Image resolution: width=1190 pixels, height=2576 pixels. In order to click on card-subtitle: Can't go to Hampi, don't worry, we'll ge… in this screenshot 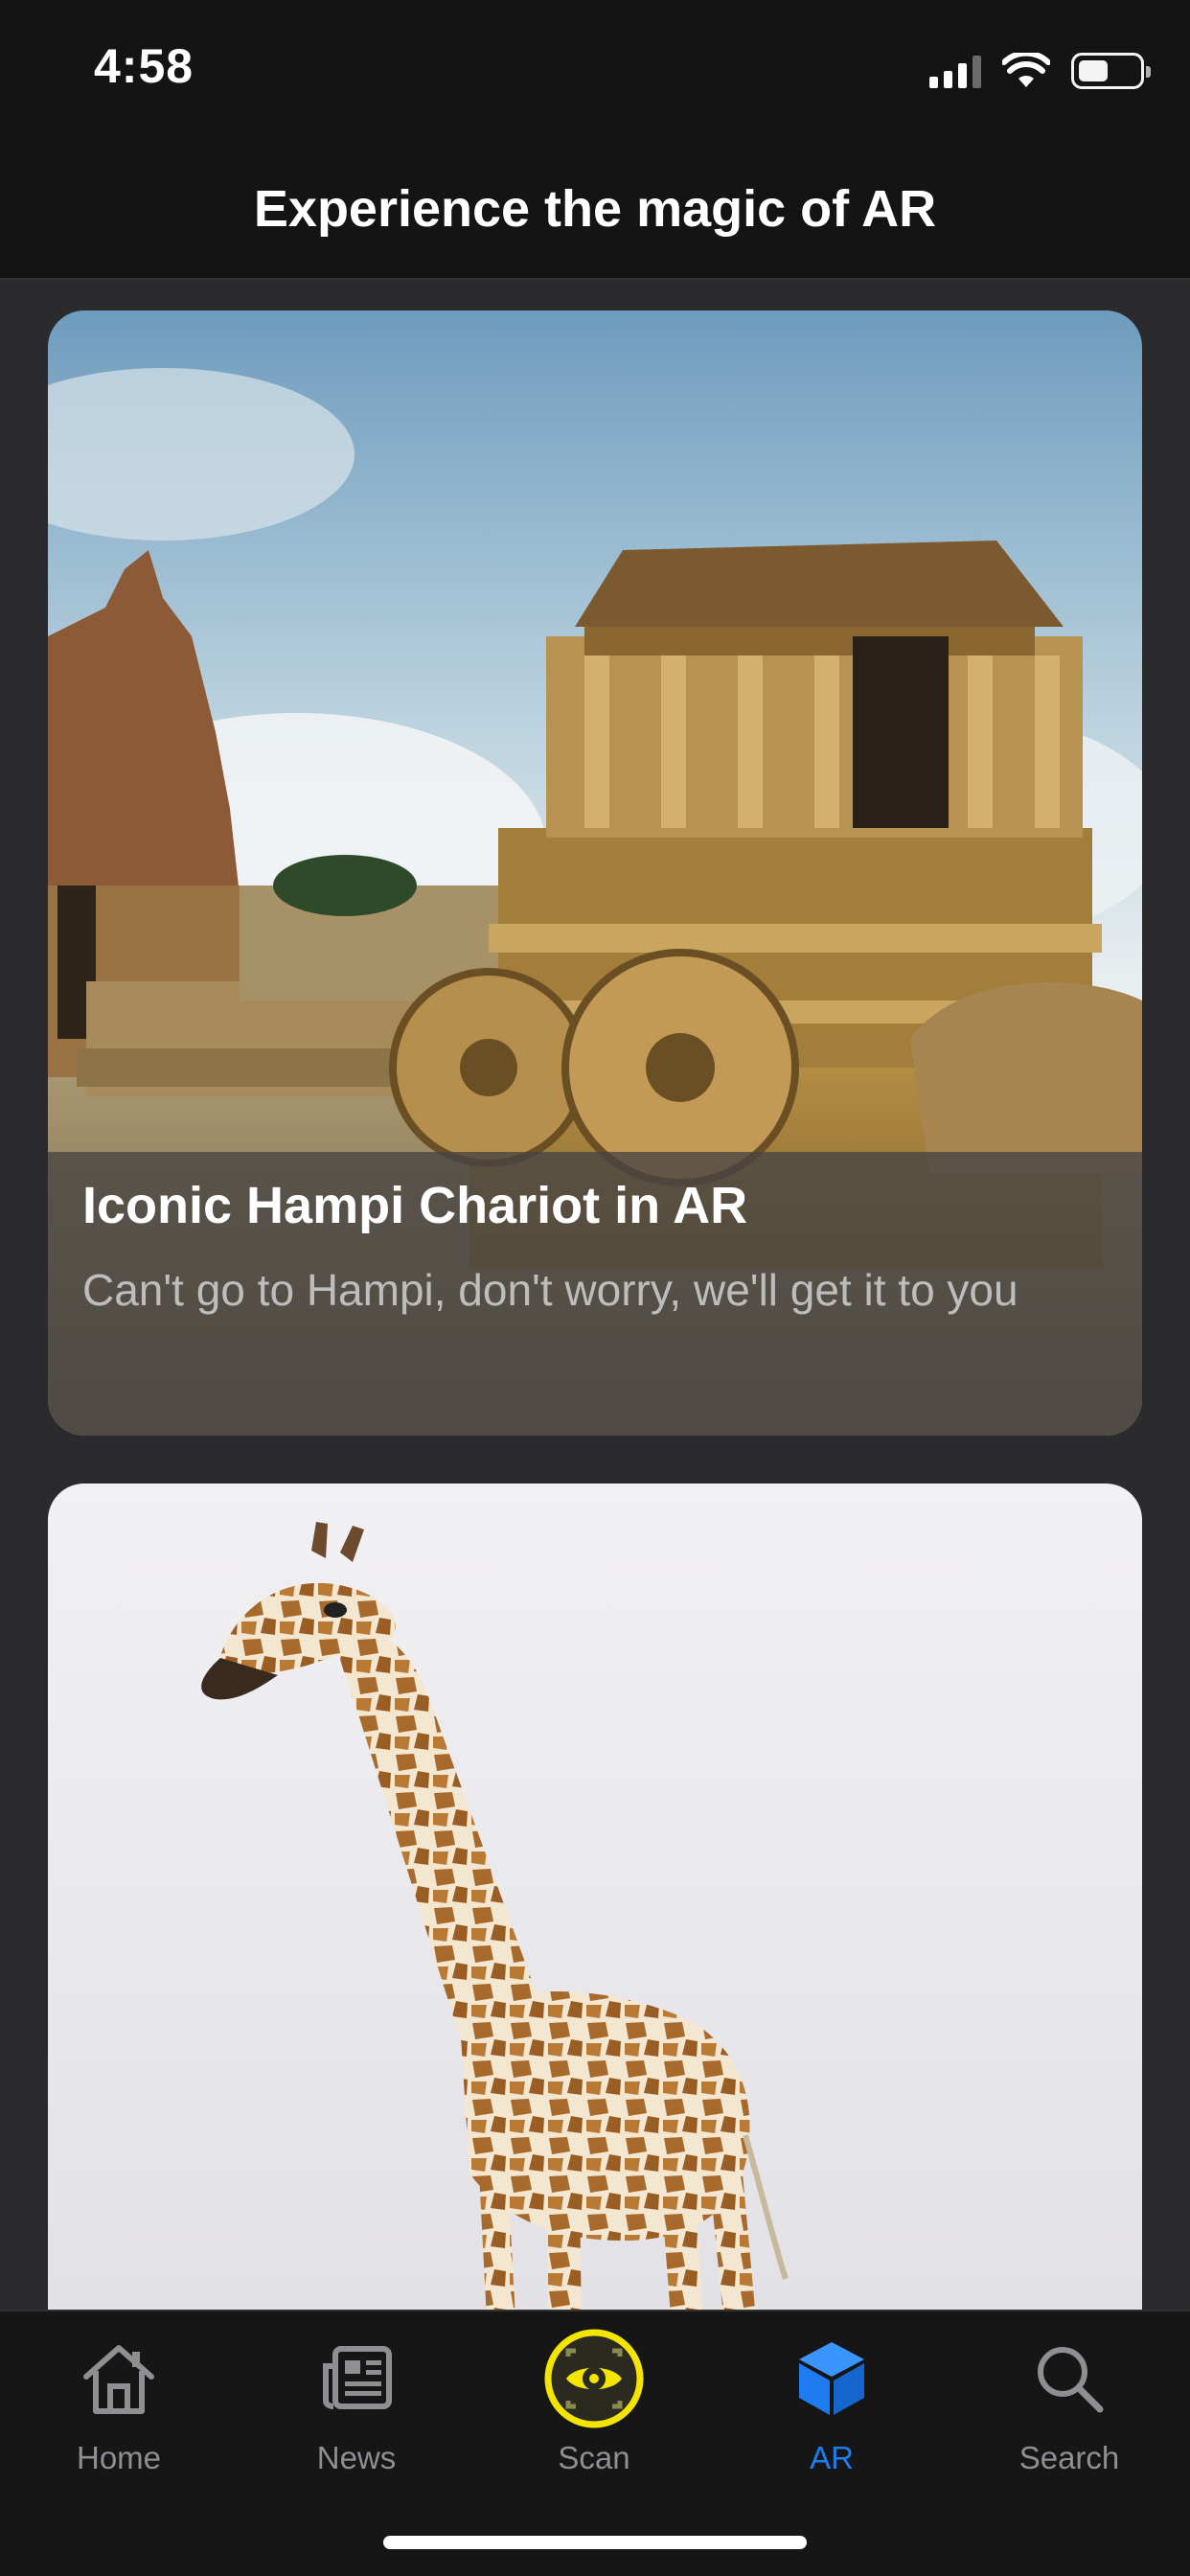, I will do `click(550, 1289)`.